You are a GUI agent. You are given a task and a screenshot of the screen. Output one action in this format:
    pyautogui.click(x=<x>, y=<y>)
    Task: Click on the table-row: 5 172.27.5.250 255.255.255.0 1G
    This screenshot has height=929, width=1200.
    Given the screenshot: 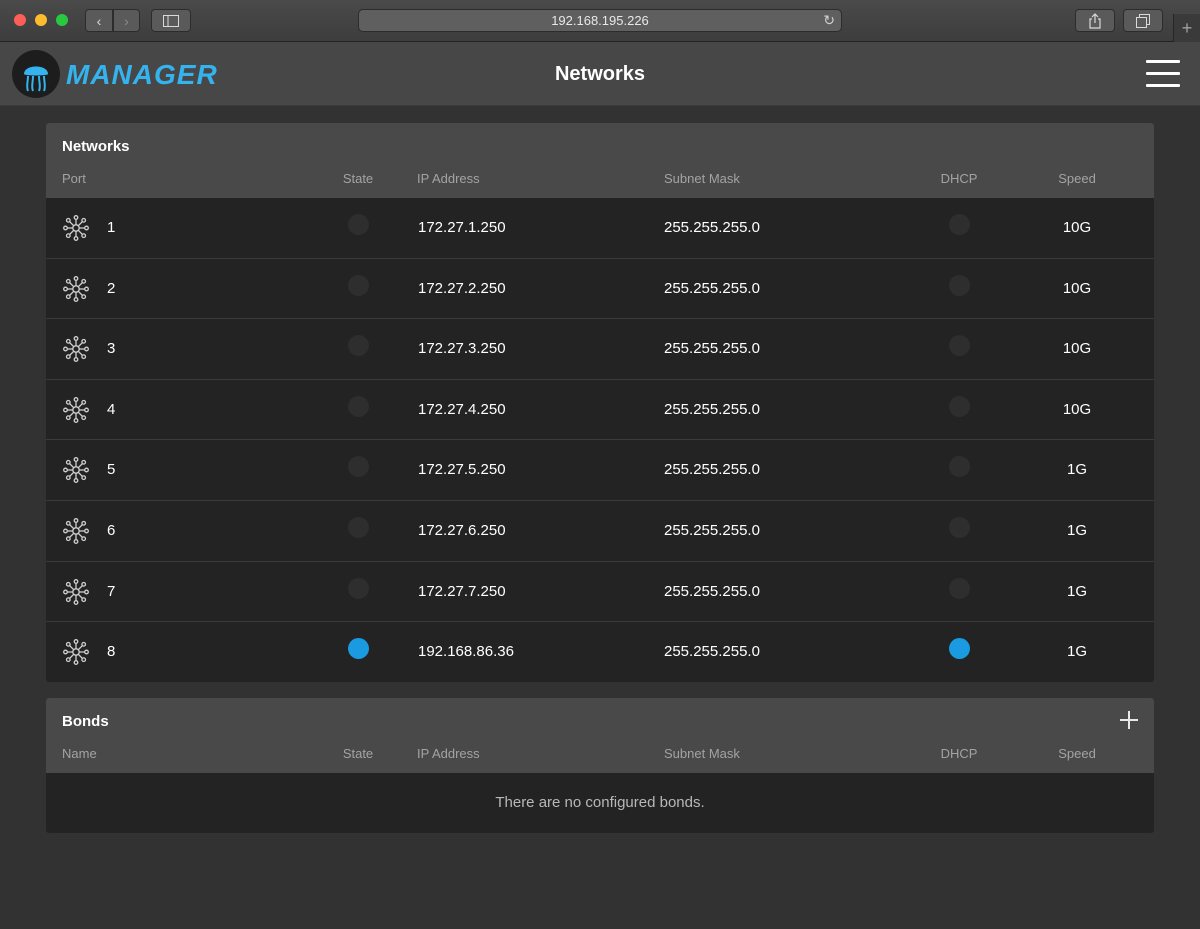 What is the action you would take?
    pyautogui.click(x=600, y=470)
    